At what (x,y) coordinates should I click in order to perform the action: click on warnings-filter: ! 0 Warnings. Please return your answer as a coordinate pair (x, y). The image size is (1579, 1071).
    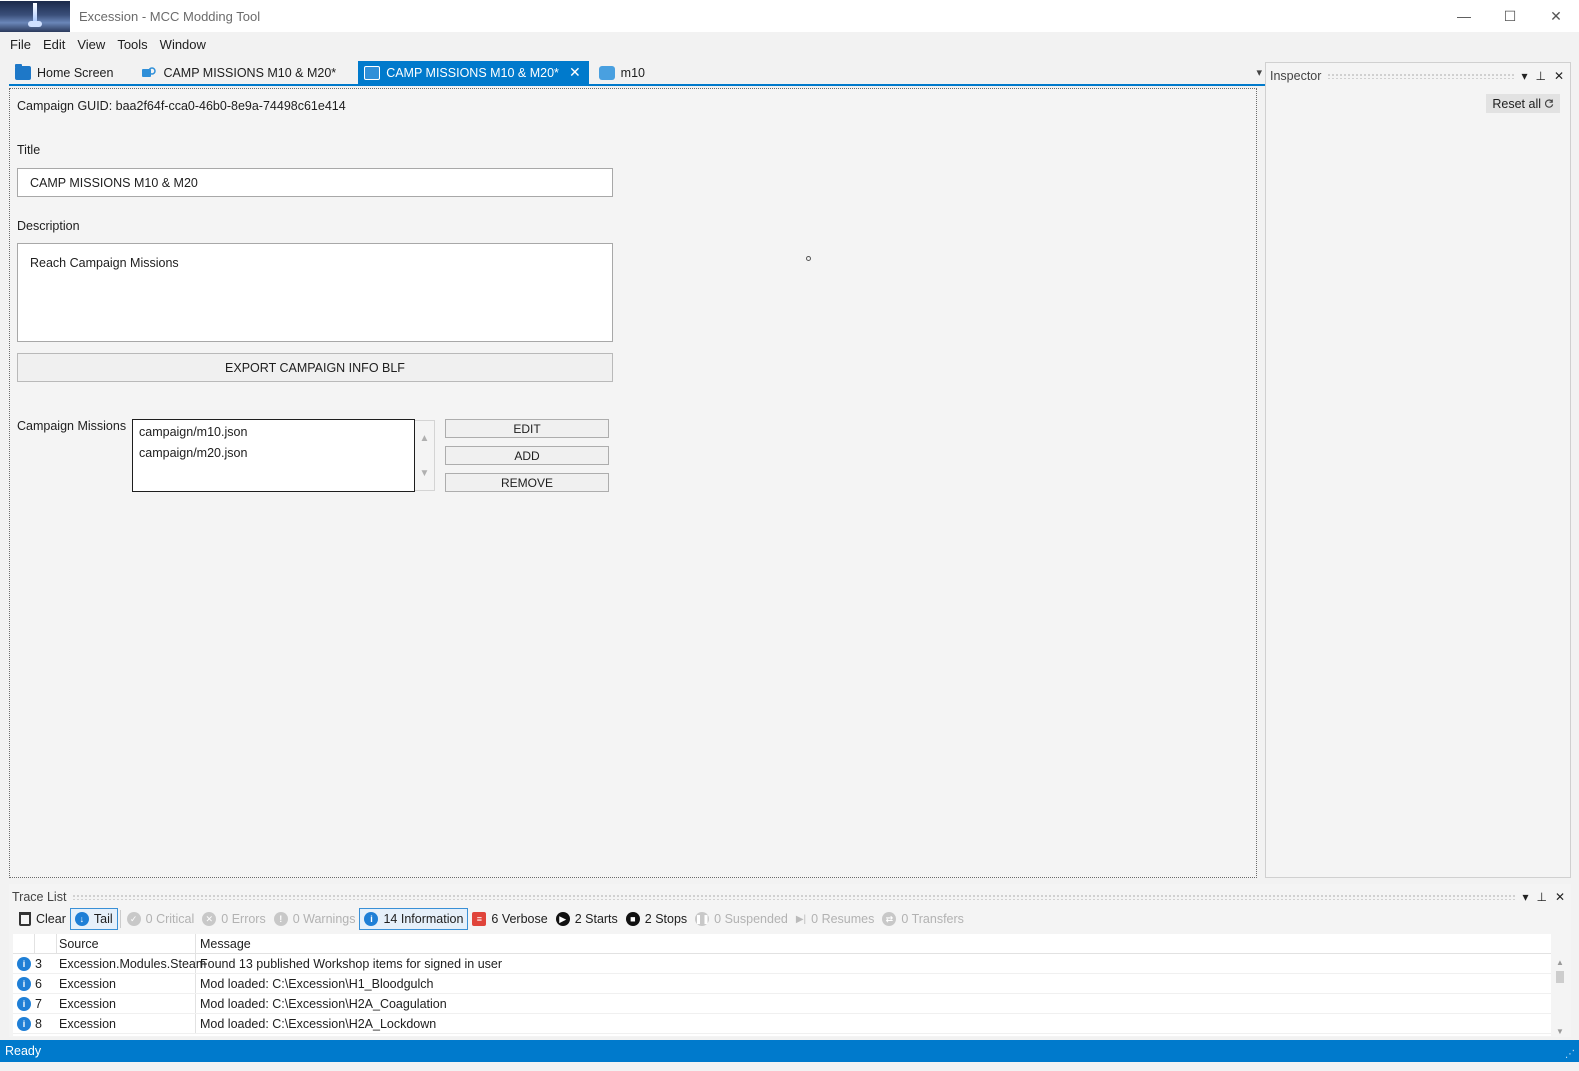
    Looking at the image, I should click on (315, 919).